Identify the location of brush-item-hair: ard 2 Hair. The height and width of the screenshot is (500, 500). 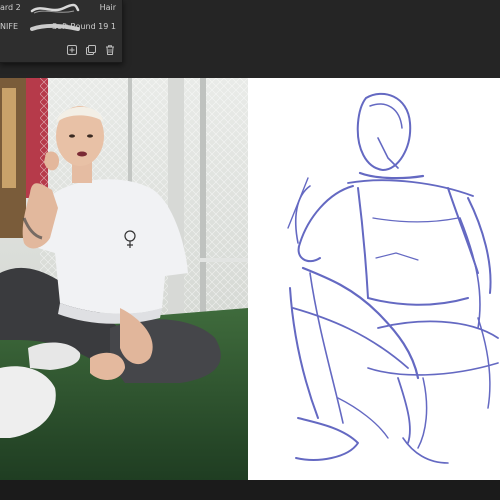
(61, 9).